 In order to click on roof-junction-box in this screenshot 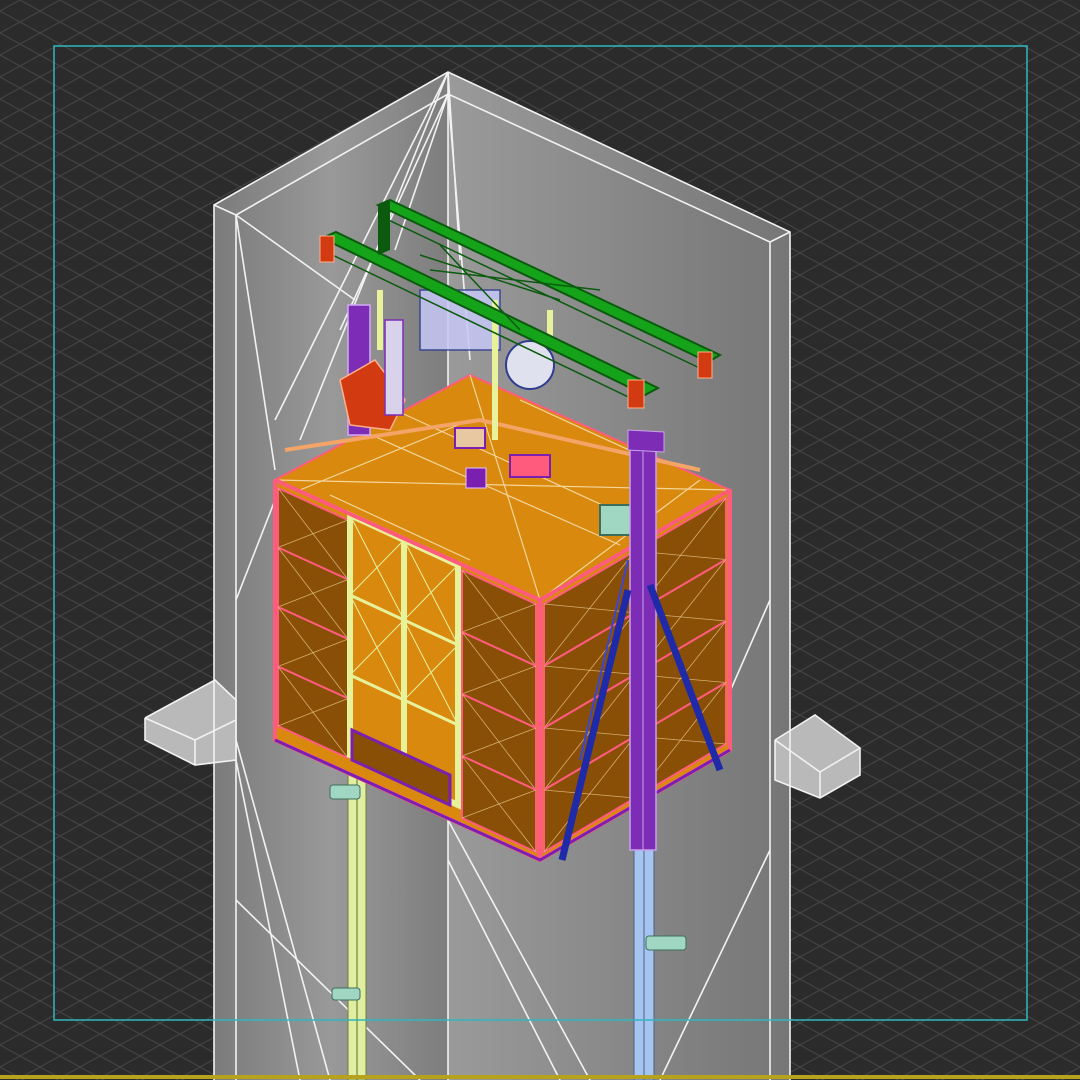, I will do `click(476, 478)`.